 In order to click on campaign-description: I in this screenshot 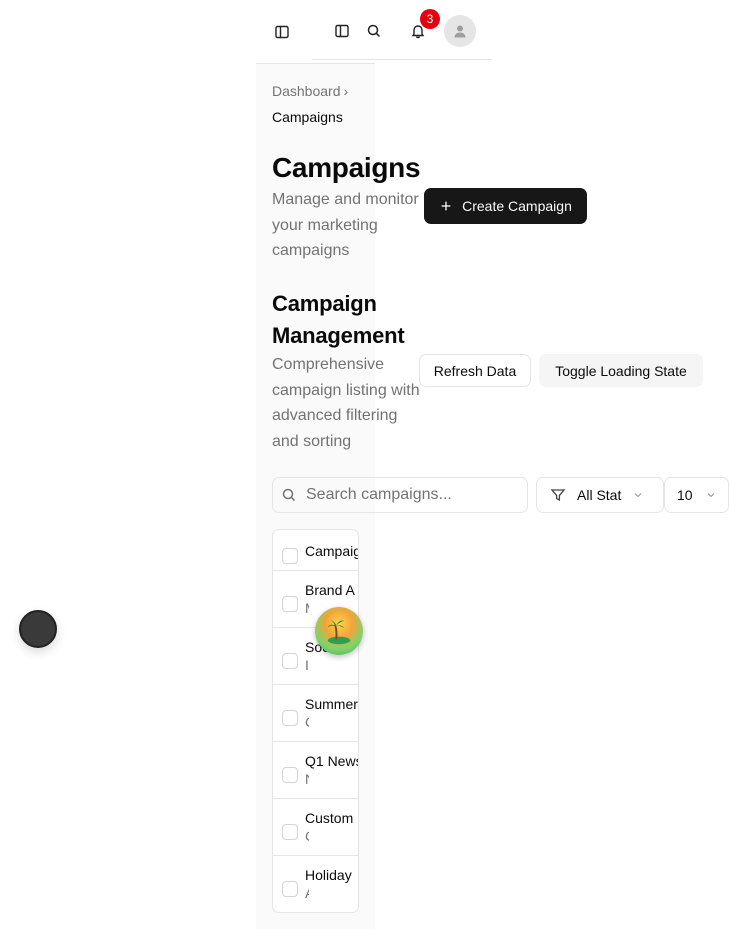, I will do `click(307, 665)`.